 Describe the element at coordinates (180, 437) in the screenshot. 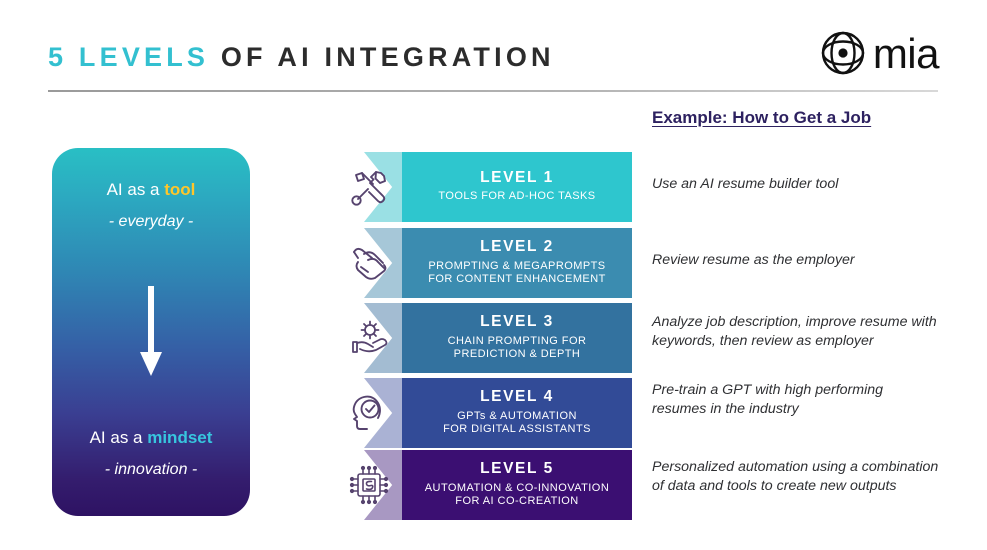

I see `panel-bottom-highlight: mindset` at that location.